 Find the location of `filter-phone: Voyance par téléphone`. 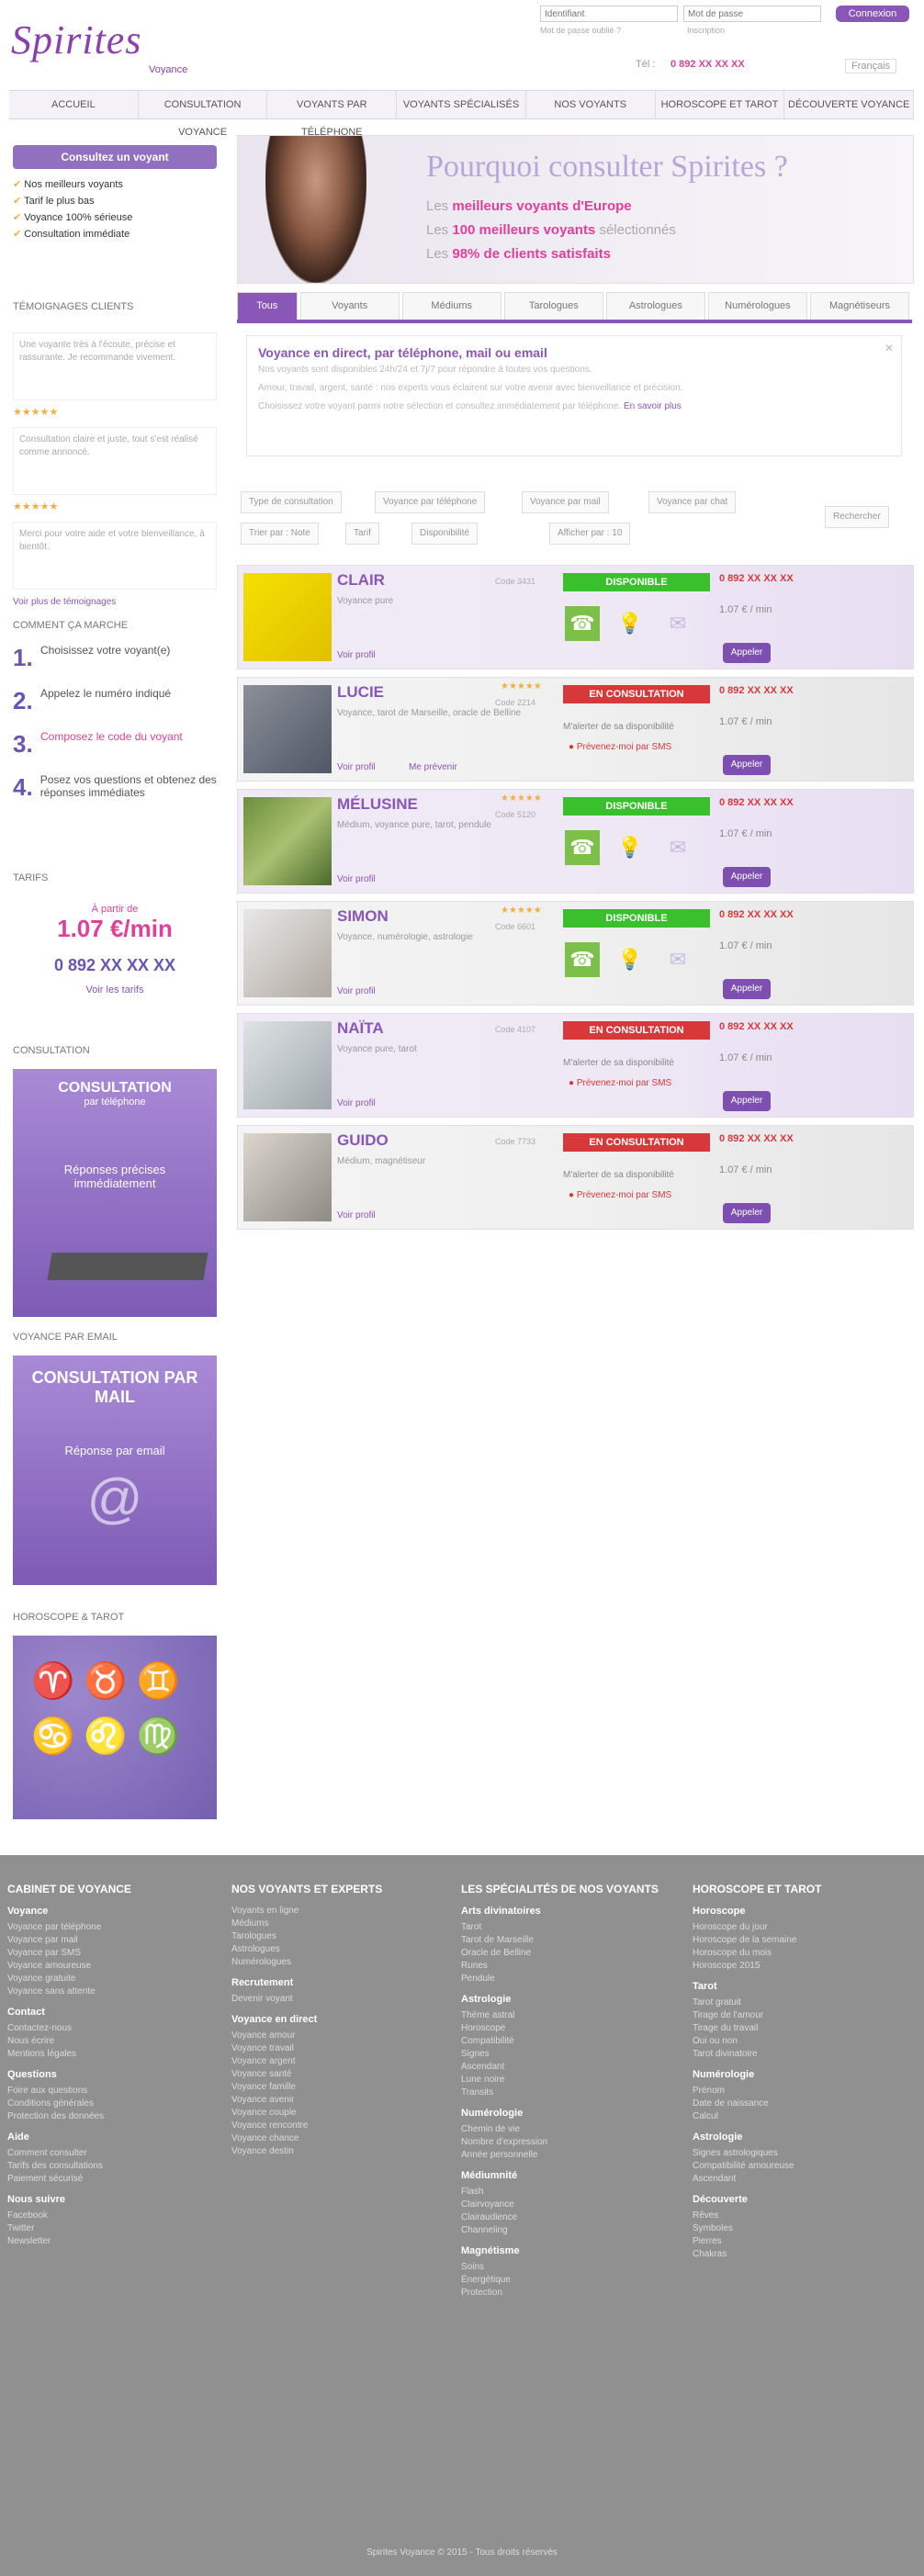

filter-phone: Voyance par téléphone is located at coordinates (430, 502).